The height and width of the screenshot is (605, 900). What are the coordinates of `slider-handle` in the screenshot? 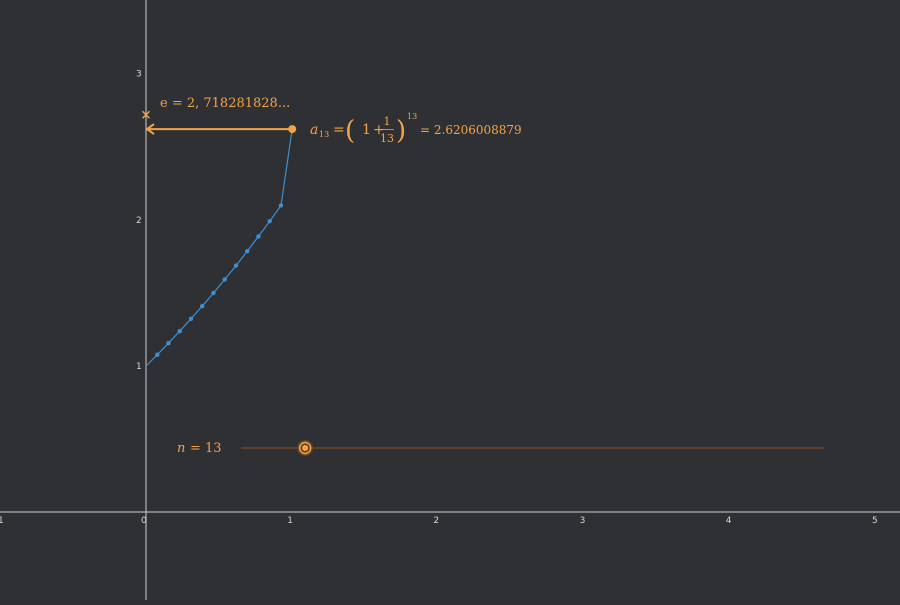 It's located at (305, 448).